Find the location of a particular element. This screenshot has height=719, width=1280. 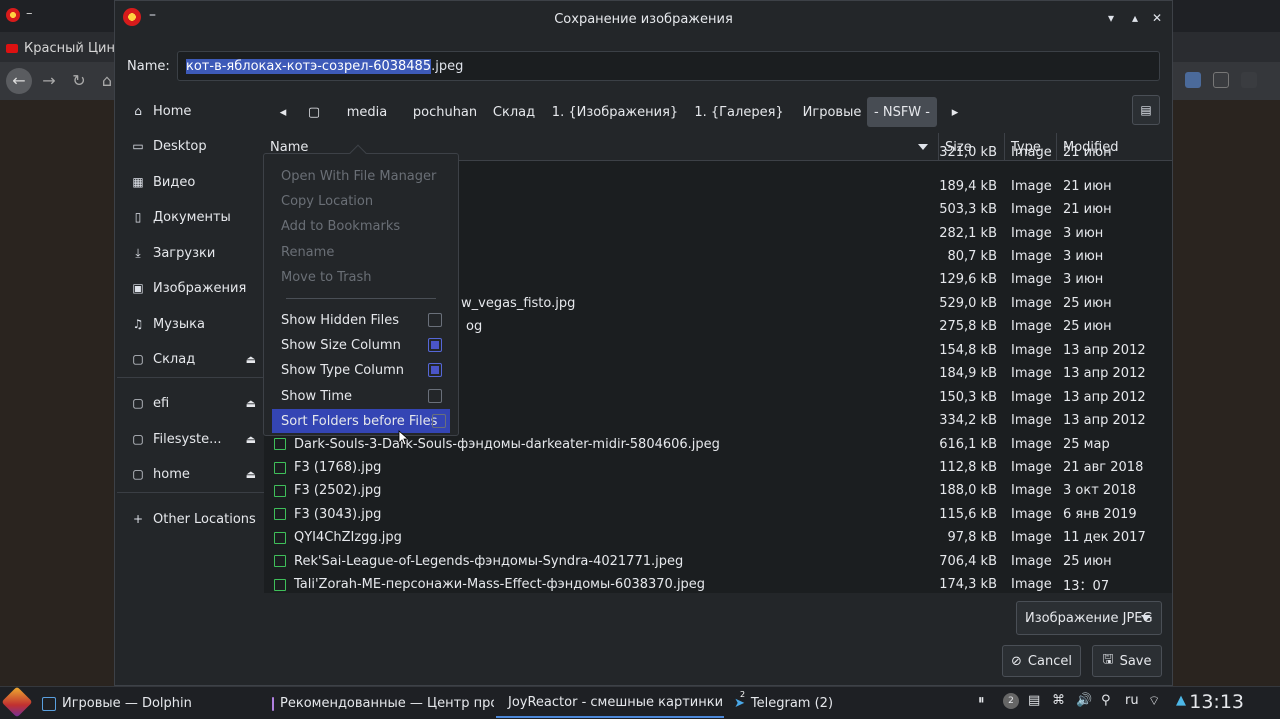

notification-badge-icon: 2 is located at coordinates (1011, 701).